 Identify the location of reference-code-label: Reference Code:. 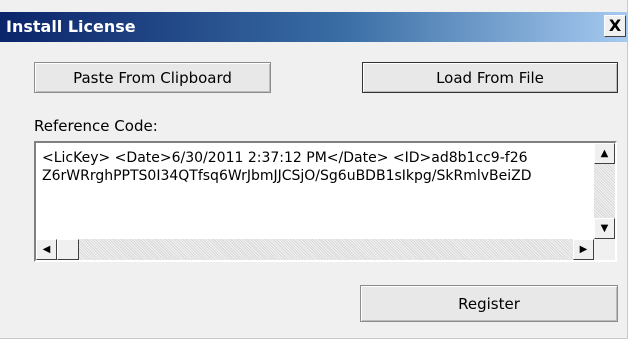
(96, 126).